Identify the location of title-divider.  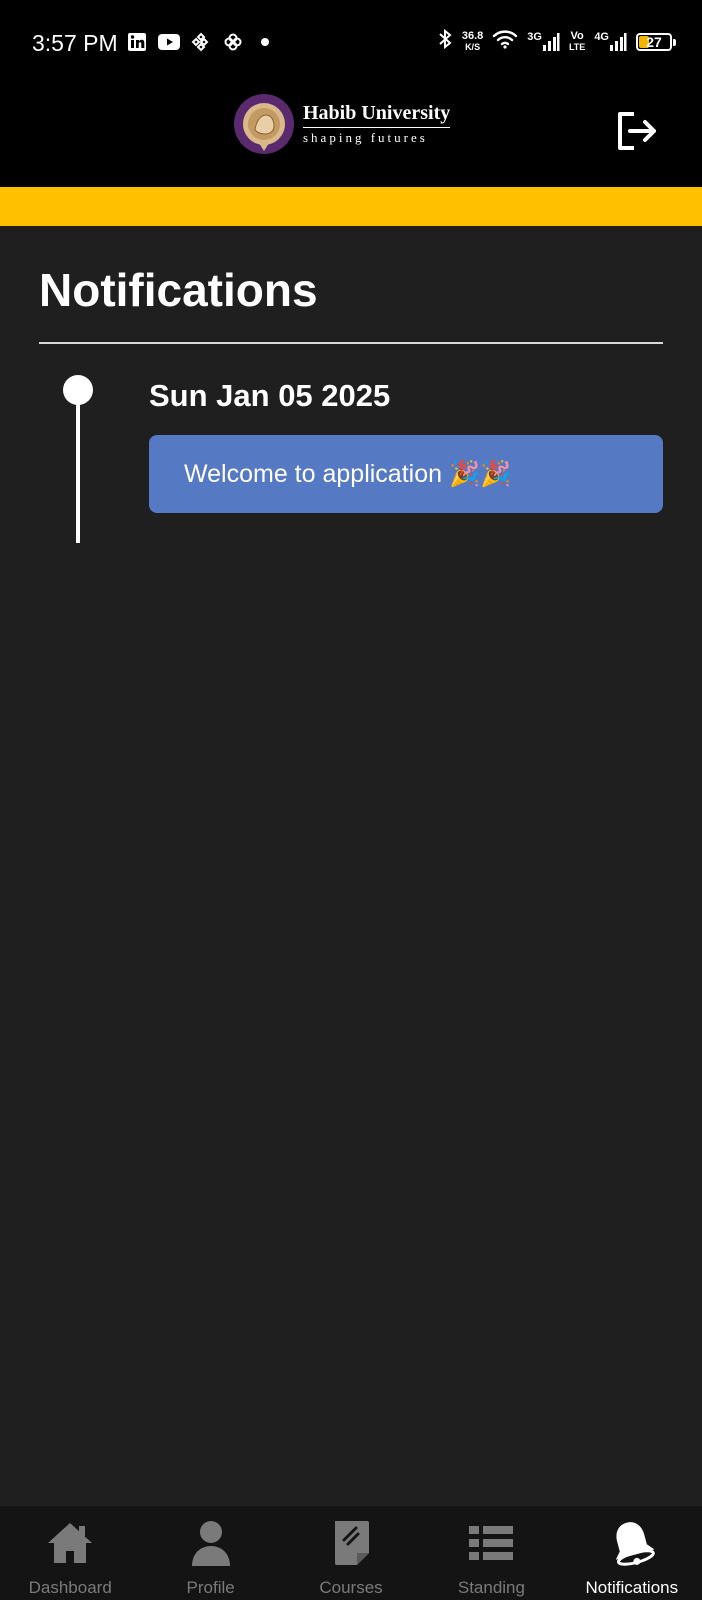
(351, 343).